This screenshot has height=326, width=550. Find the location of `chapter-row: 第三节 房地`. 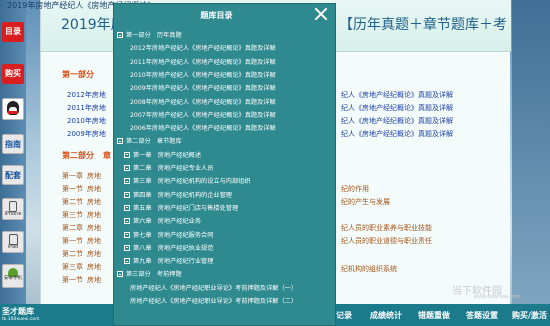

chapter-row: 第三节 房地 is located at coordinates (81, 215).